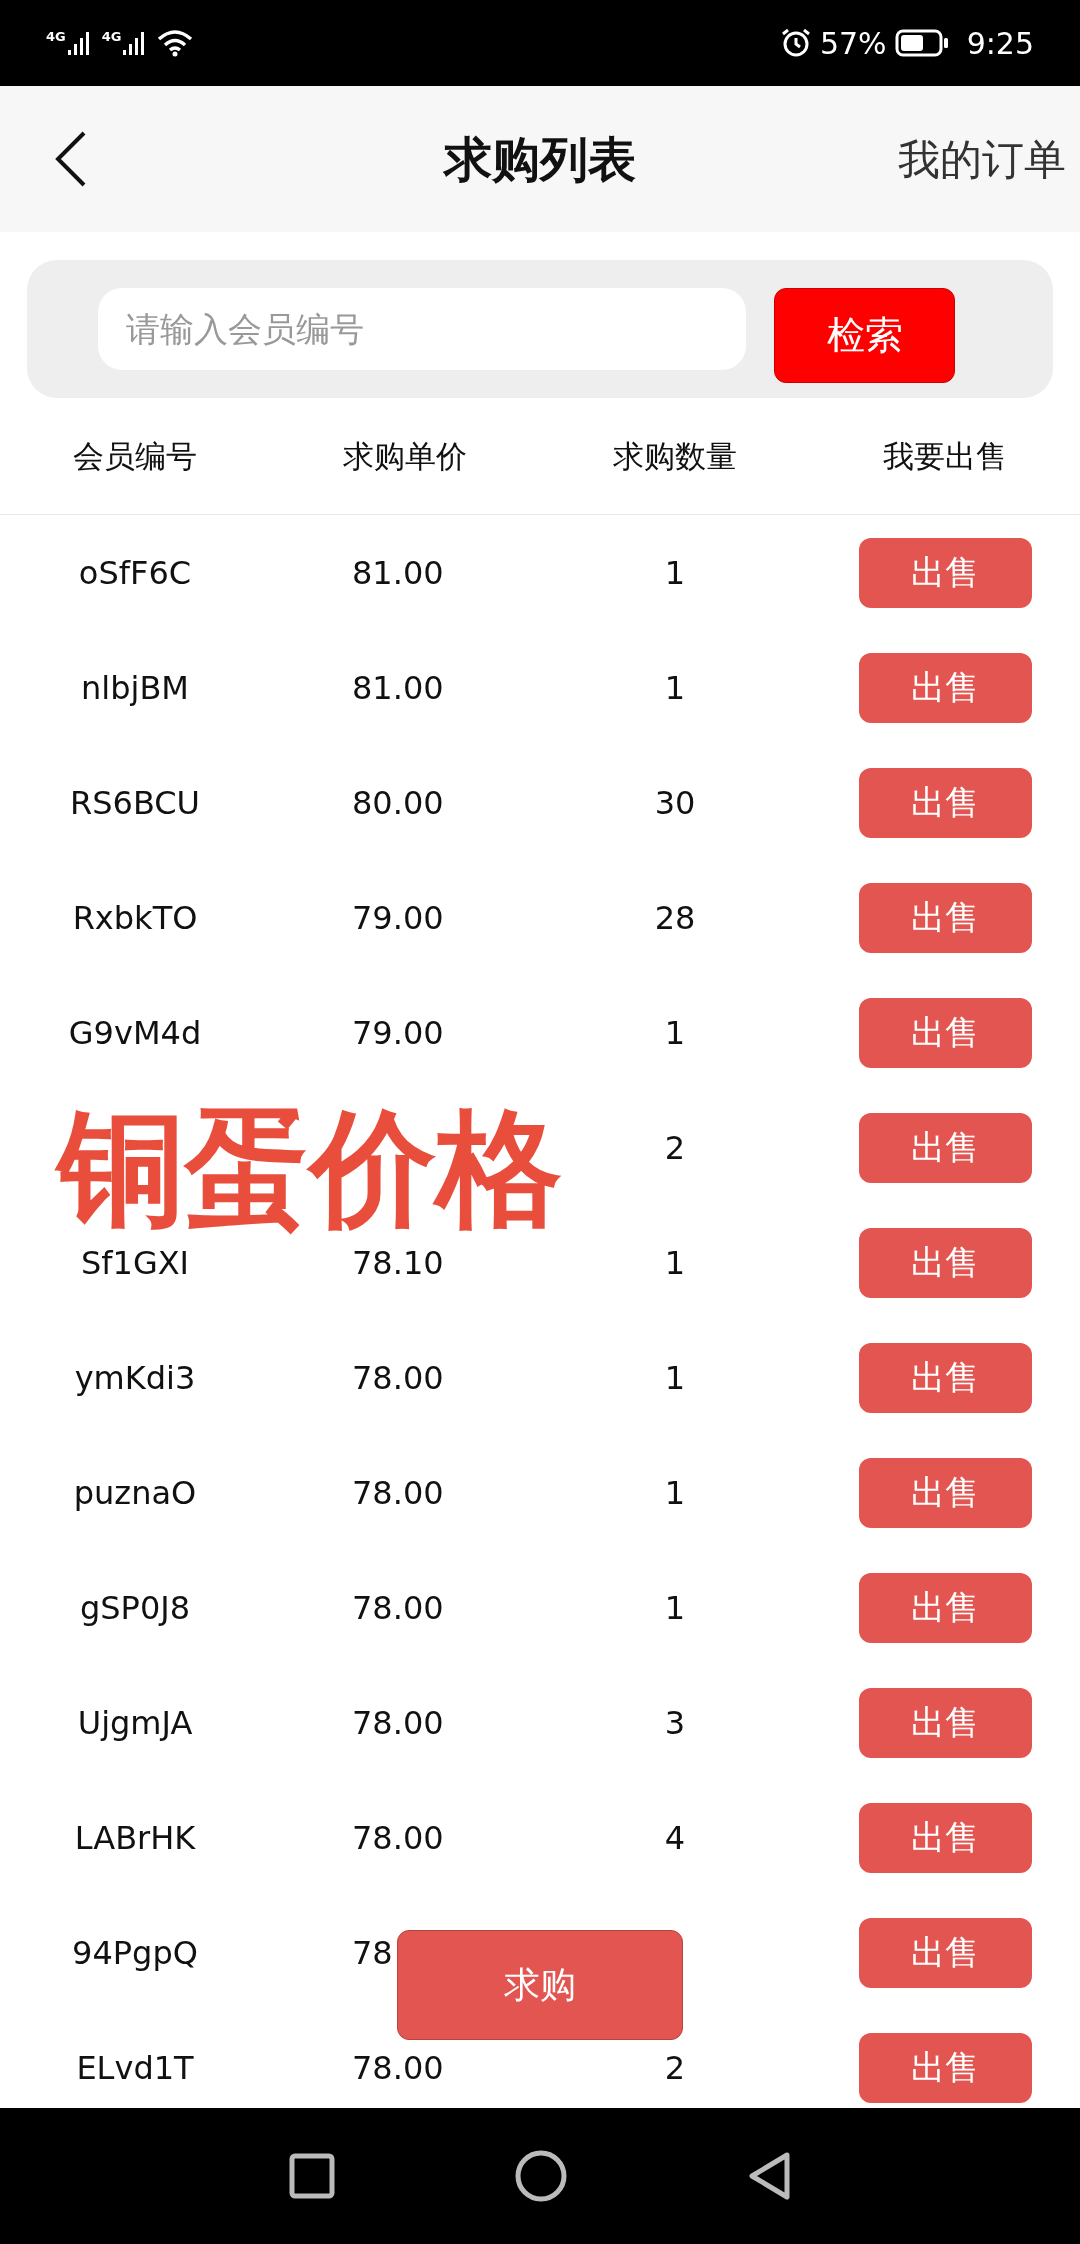  I want to click on quantity: 28, so click(675, 918).